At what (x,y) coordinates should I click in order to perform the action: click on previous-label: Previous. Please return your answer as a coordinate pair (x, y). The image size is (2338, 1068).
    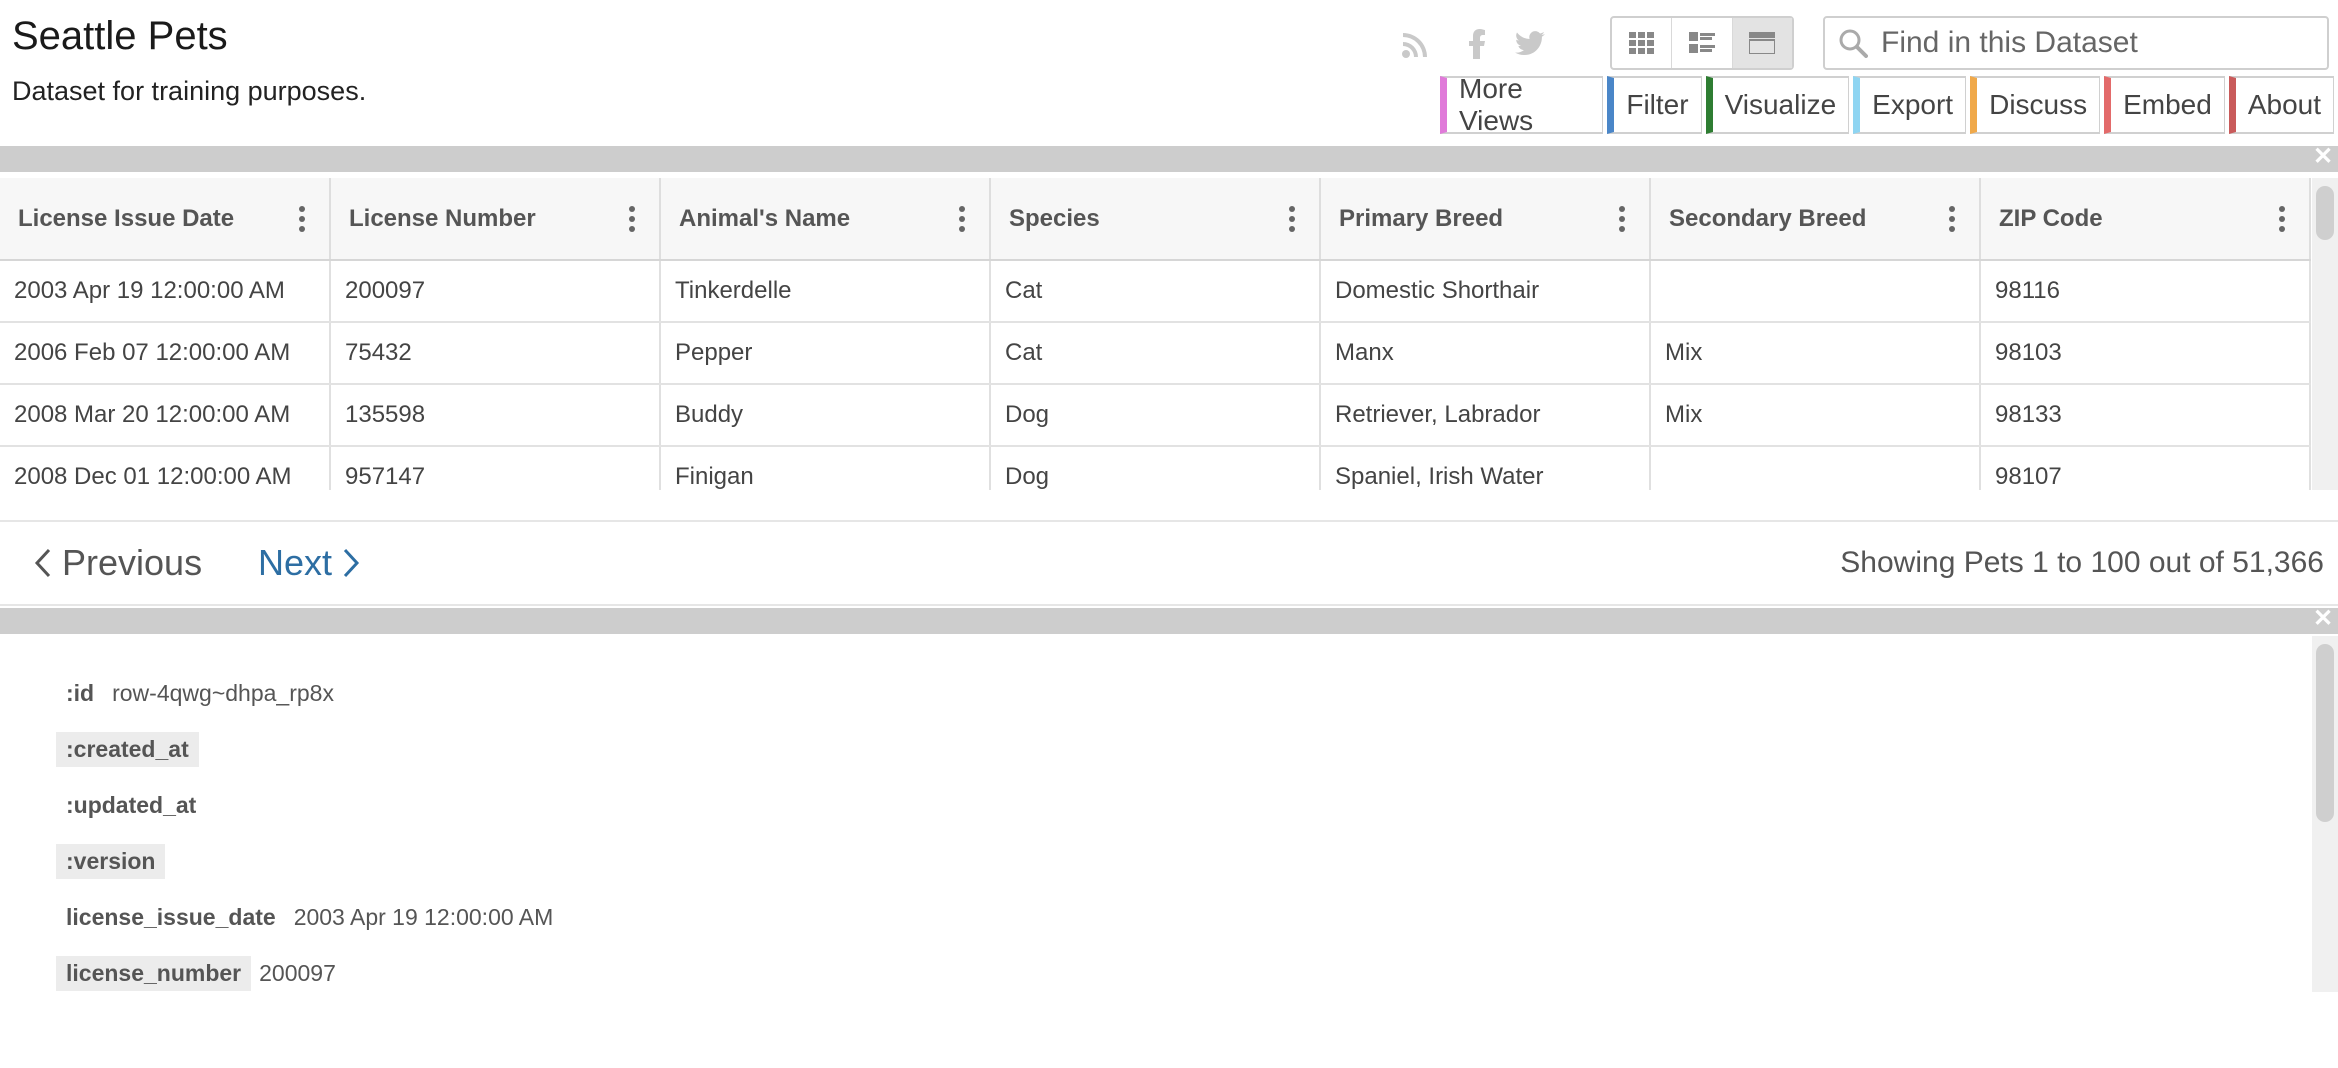
    Looking at the image, I should click on (132, 562).